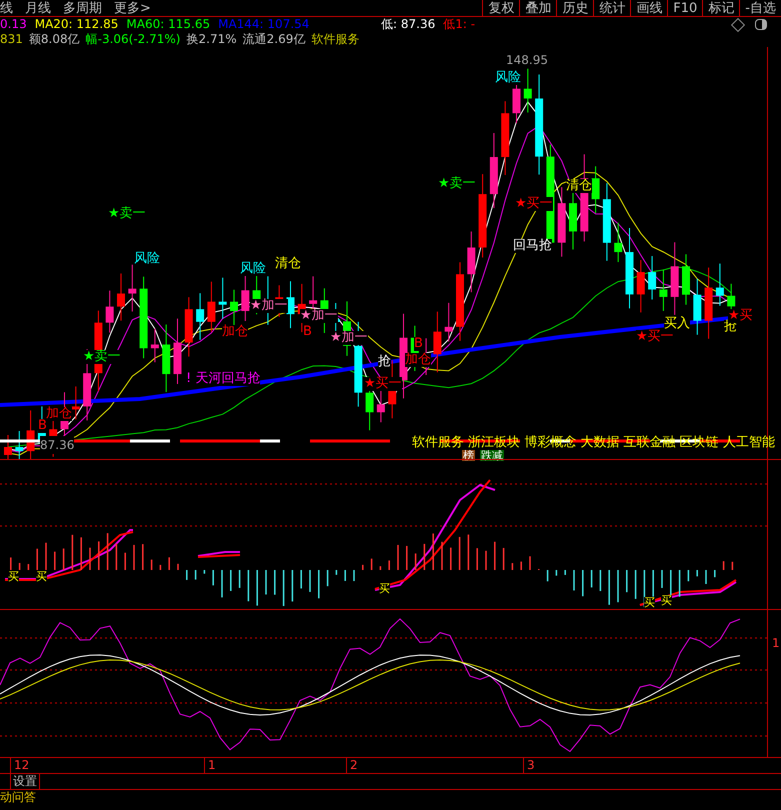 The width and height of the screenshot is (781, 810). I want to click on time-axis-label: 1, so click(210, 765).